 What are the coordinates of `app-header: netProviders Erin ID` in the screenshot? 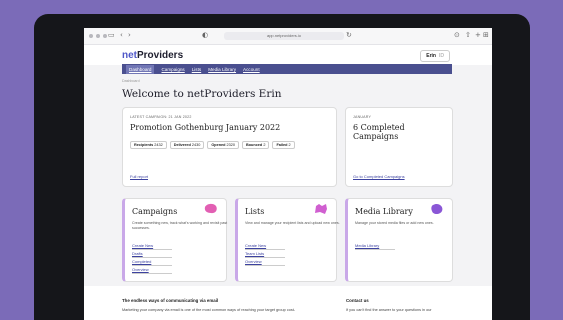 It's located at (288, 55).